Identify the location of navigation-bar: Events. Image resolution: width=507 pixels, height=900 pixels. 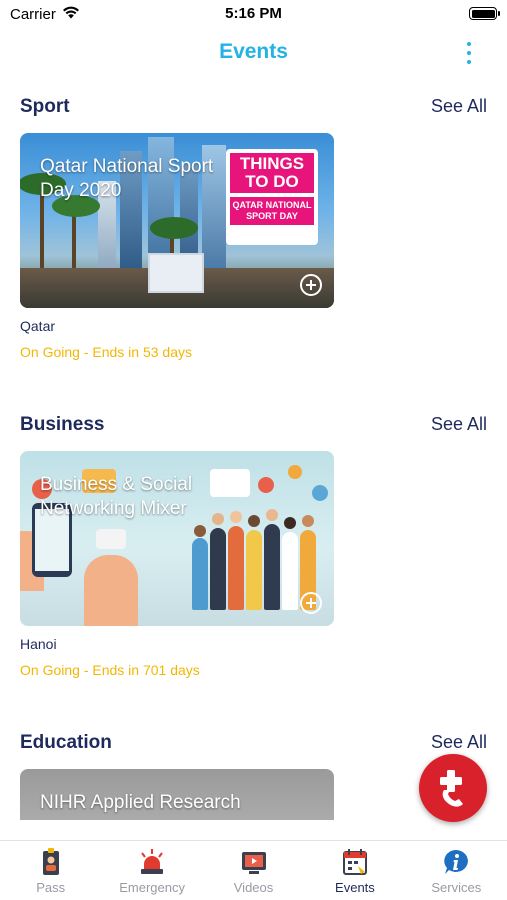
(253, 52).